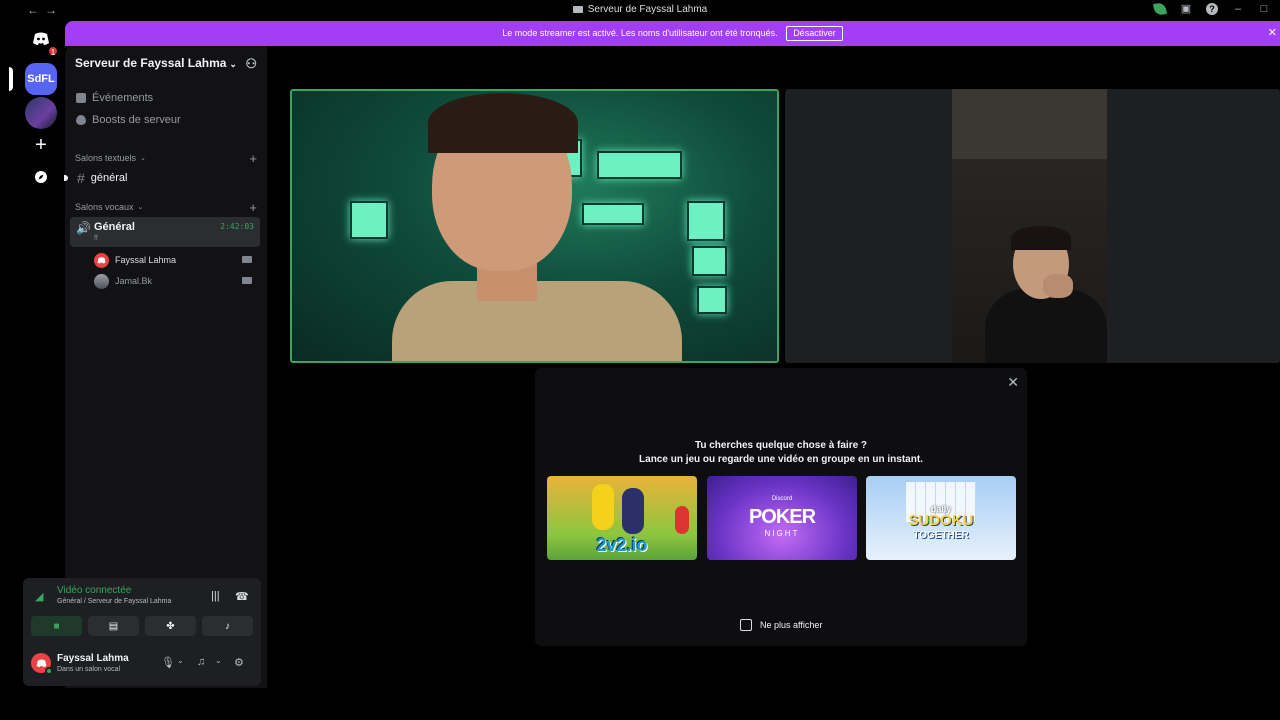 The height and width of the screenshot is (720, 1280). What do you see at coordinates (175, 281) in the screenshot?
I see `voice-user: Jamal.Bk` at bounding box center [175, 281].